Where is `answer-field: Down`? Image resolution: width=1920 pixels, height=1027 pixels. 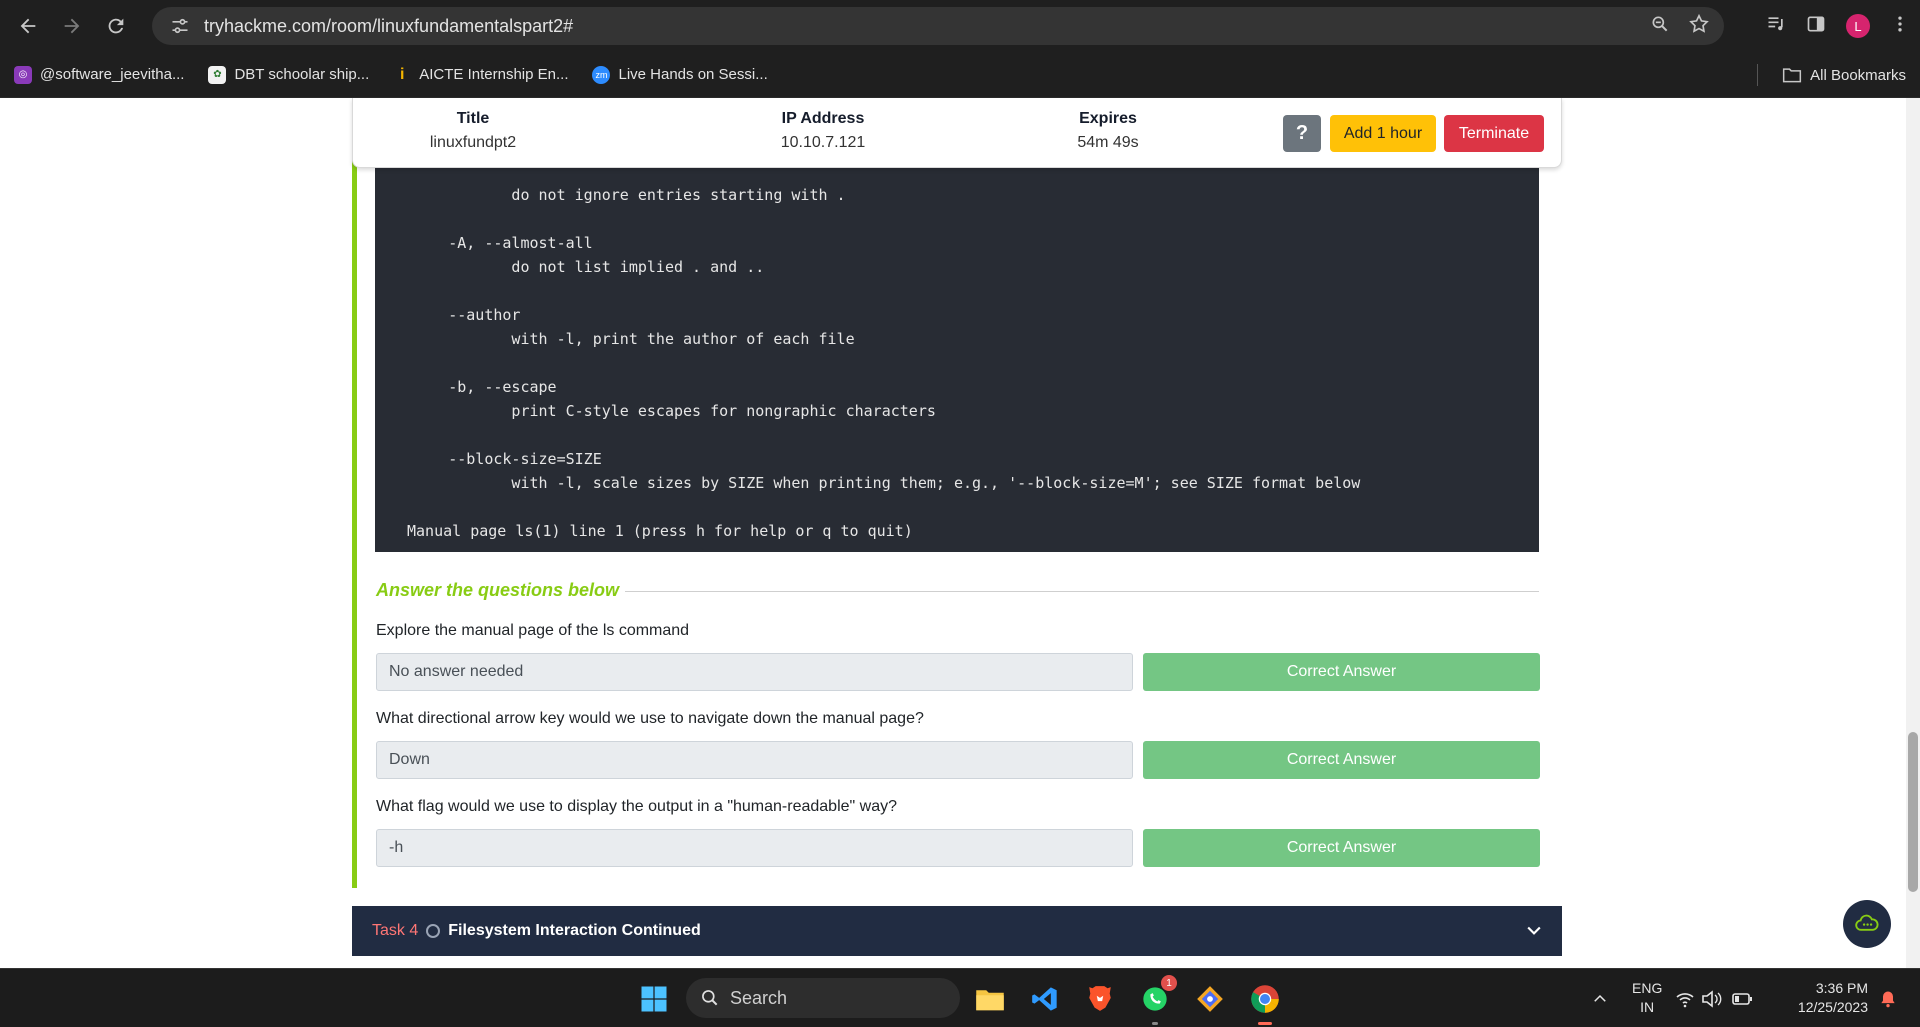 answer-field: Down is located at coordinates (754, 760).